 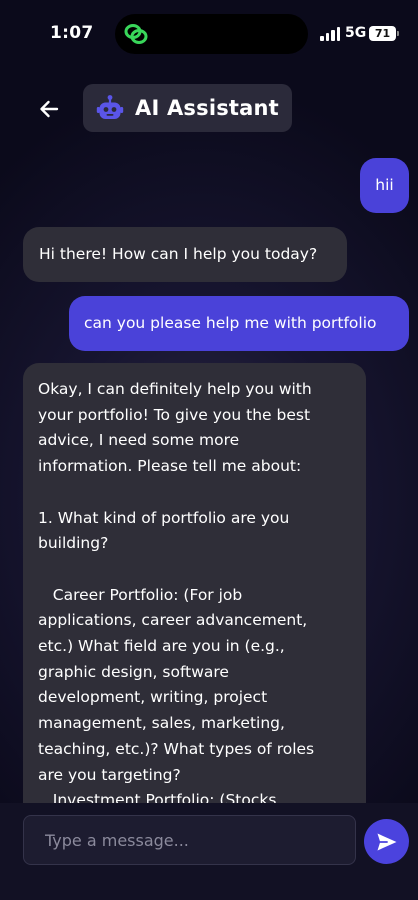 What do you see at coordinates (189, 840) in the screenshot?
I see `message-input` at bounding box center [189, 840].